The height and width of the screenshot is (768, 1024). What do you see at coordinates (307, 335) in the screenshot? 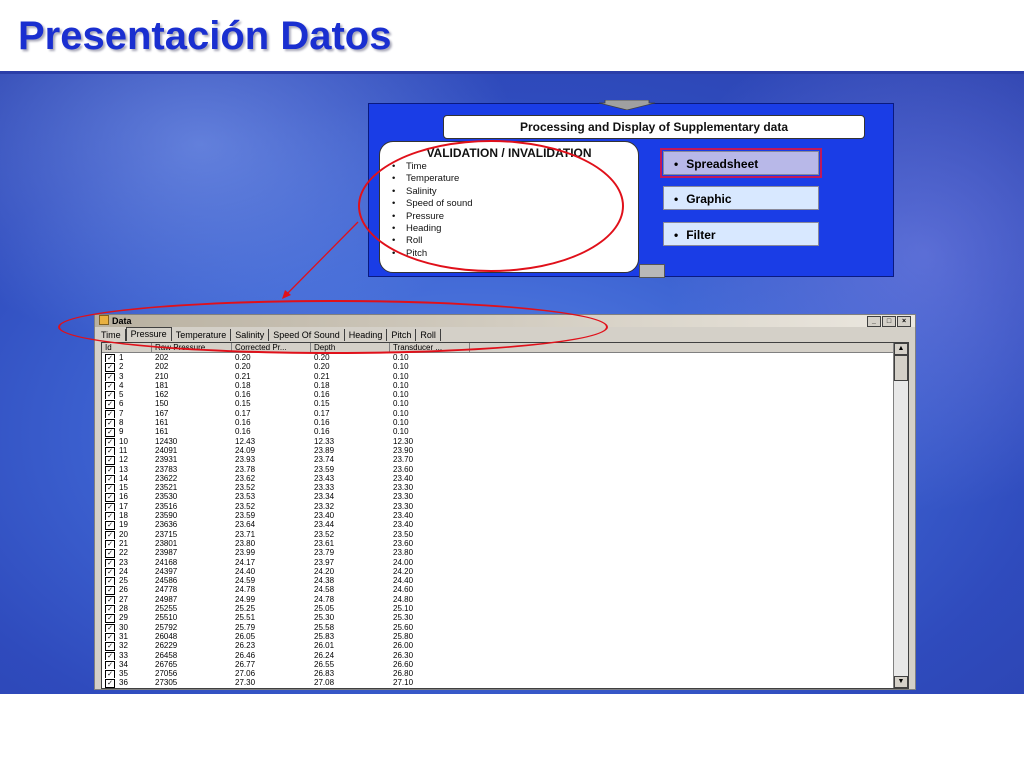
I see `tab-speed-of-sound: Speed Of Sound` at bounding box center [307, 335].